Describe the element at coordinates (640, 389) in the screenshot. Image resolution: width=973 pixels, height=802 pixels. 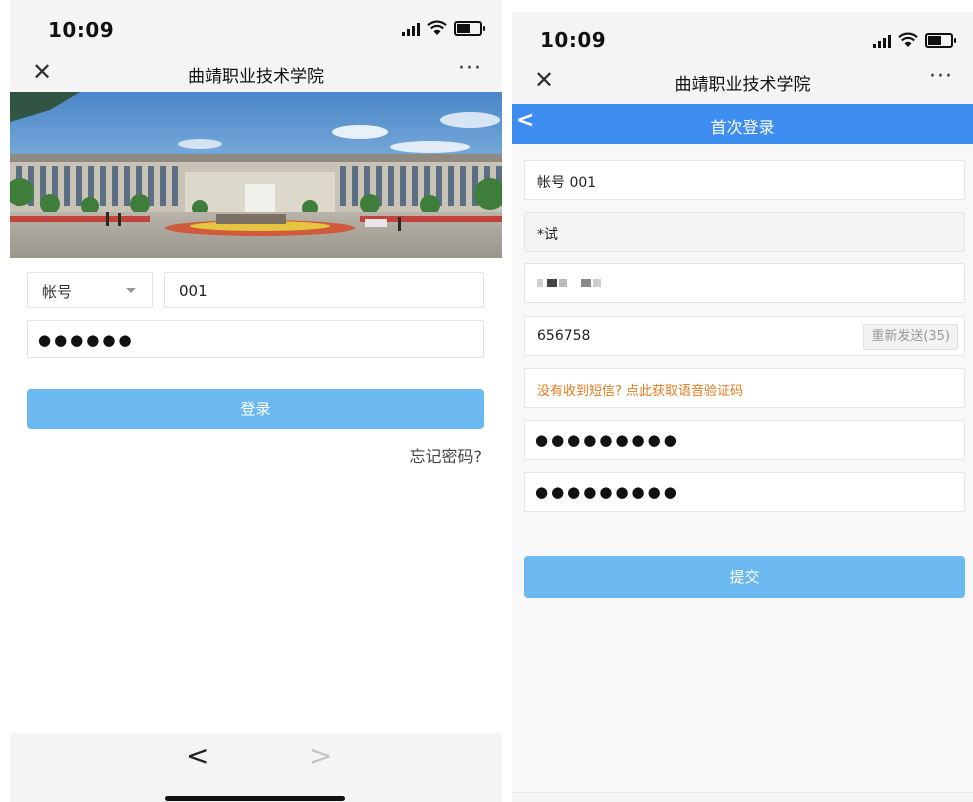
I see `voice-code-link: 没有收到短信? 点此获取语音验证码` at that location.